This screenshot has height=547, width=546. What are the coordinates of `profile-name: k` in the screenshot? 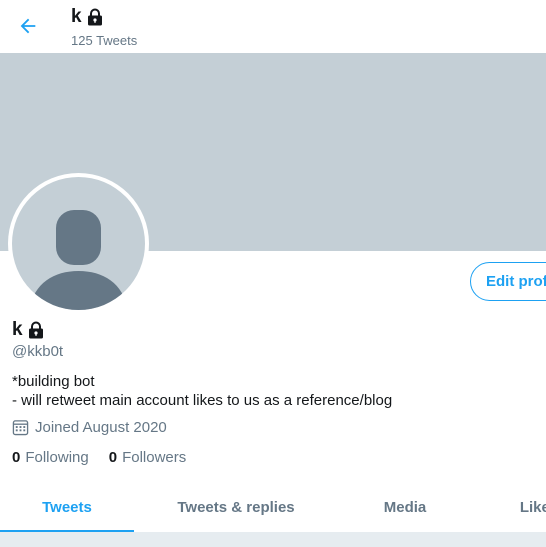 It's located at (29, 330).